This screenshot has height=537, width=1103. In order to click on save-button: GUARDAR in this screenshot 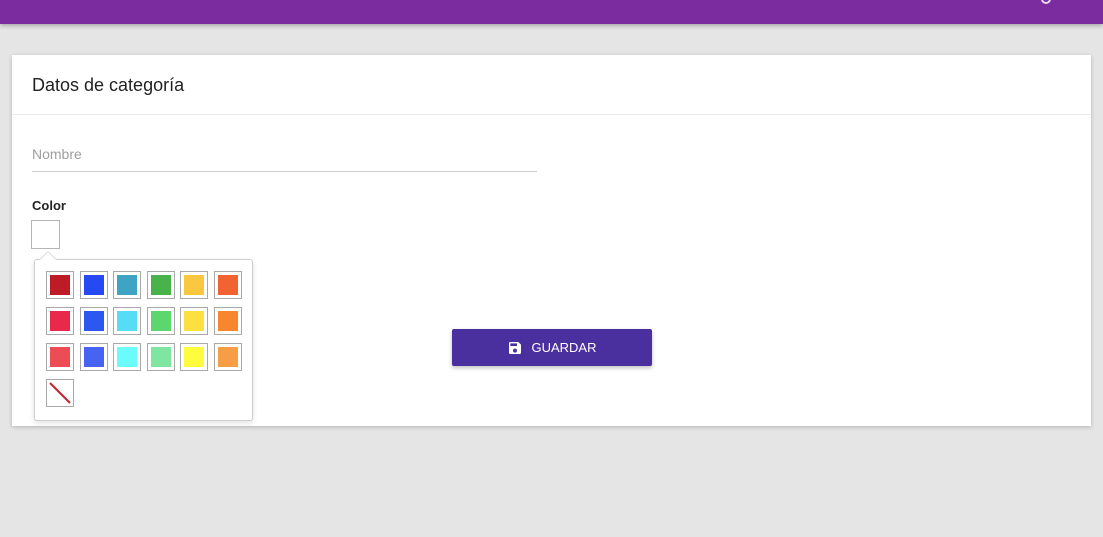, I will do `click(552, 347)`.